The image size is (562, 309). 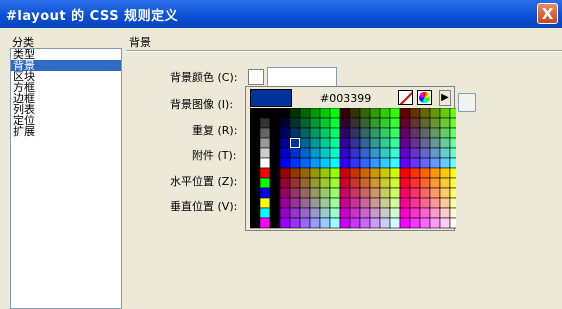 I want to click on color-grid, so click(x=353, y=168).